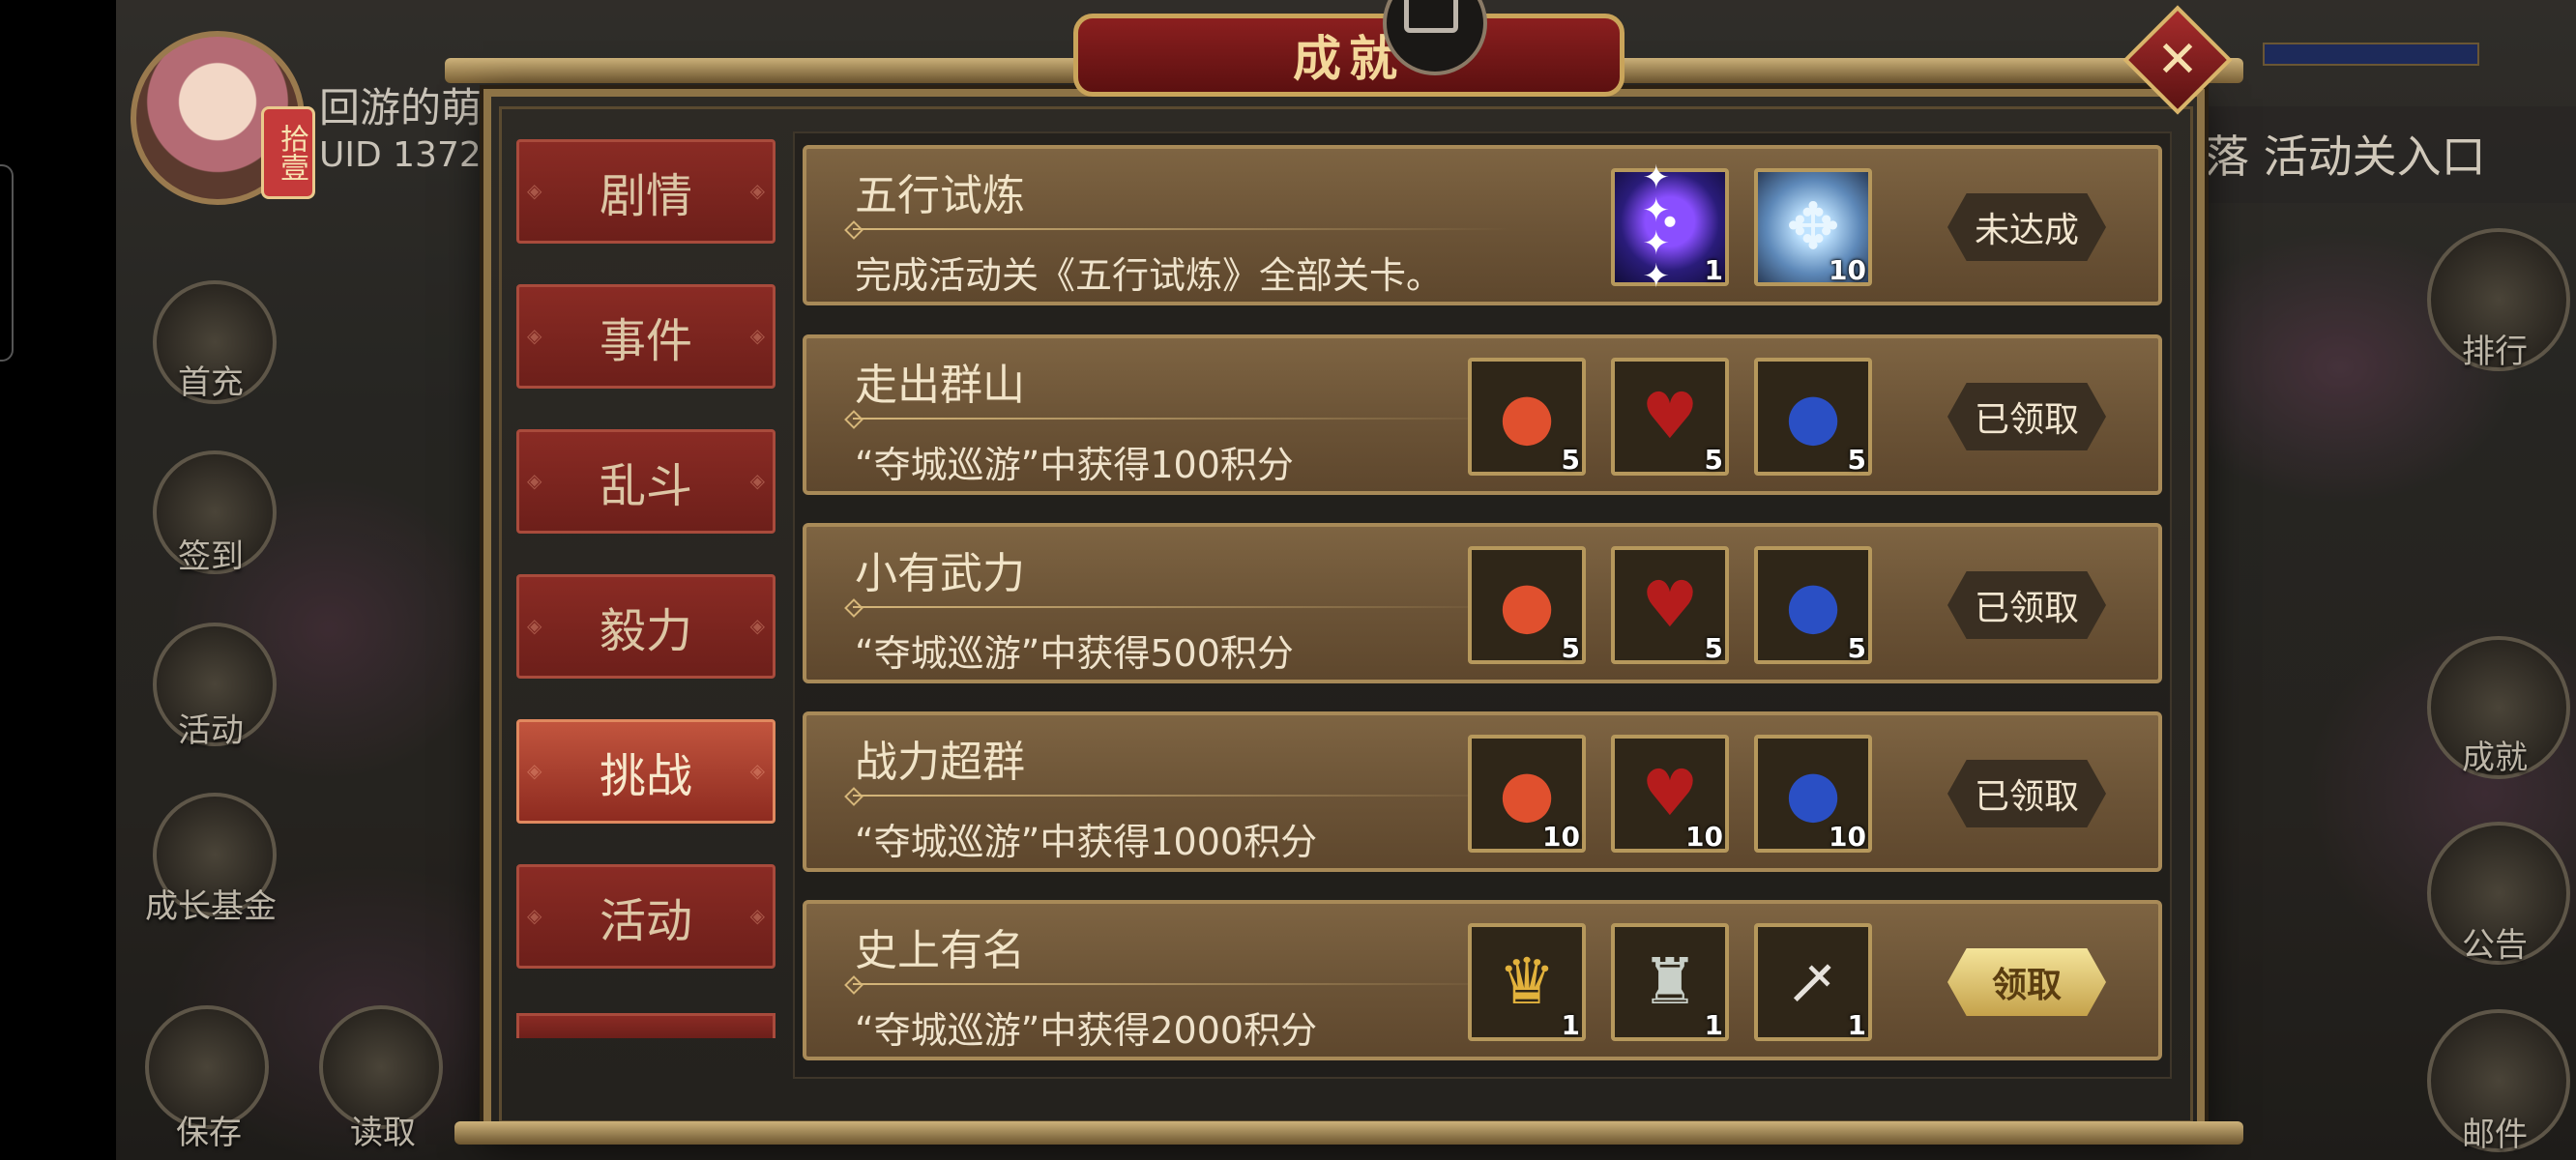 This screenshot has width=2576, height=1160. What do you see at coordinates (2495, 352) in the screenshot?
I see `hud-label: 排行` at bounding box center [2495, 352].